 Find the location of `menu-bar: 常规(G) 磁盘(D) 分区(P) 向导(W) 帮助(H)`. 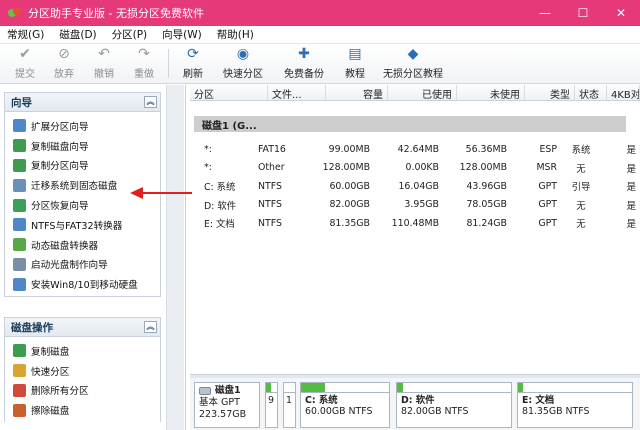

menu-bar: 常规(G) 磁盘(D) 分区(P) 向导(W) 帮助(H) is located at coordinates (320, 35).